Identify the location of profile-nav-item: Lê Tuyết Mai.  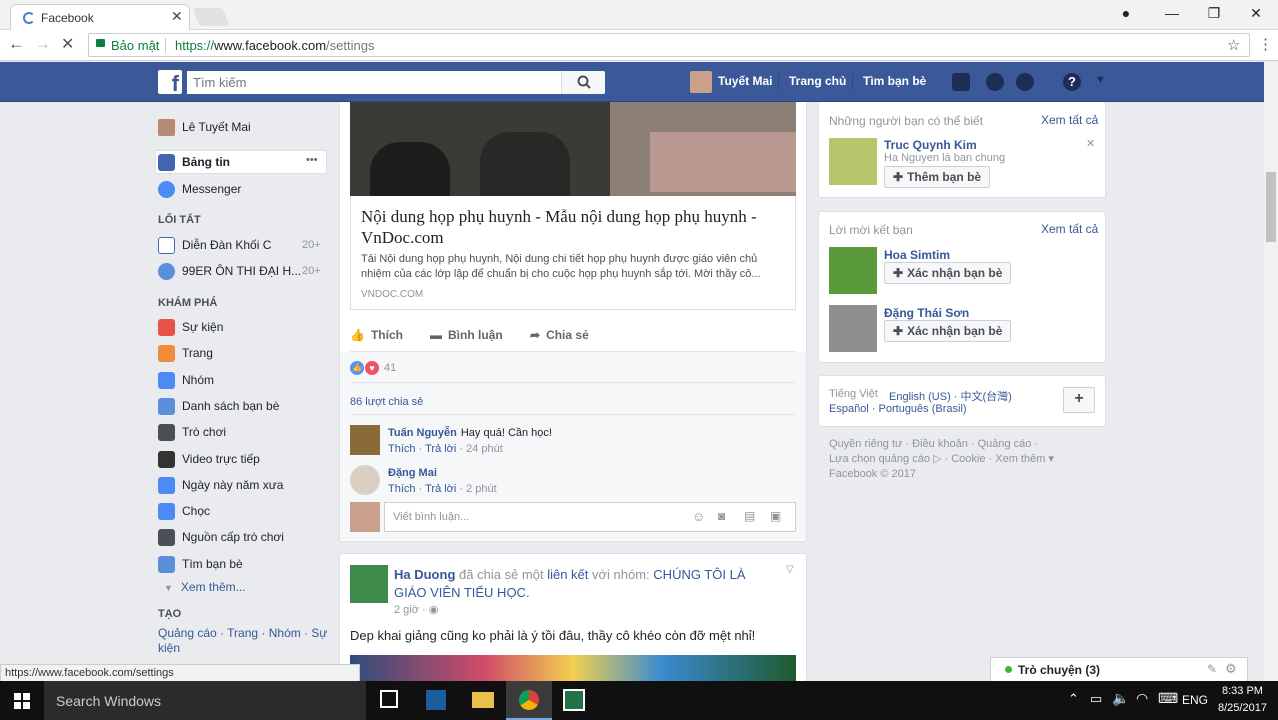
(243, 127).